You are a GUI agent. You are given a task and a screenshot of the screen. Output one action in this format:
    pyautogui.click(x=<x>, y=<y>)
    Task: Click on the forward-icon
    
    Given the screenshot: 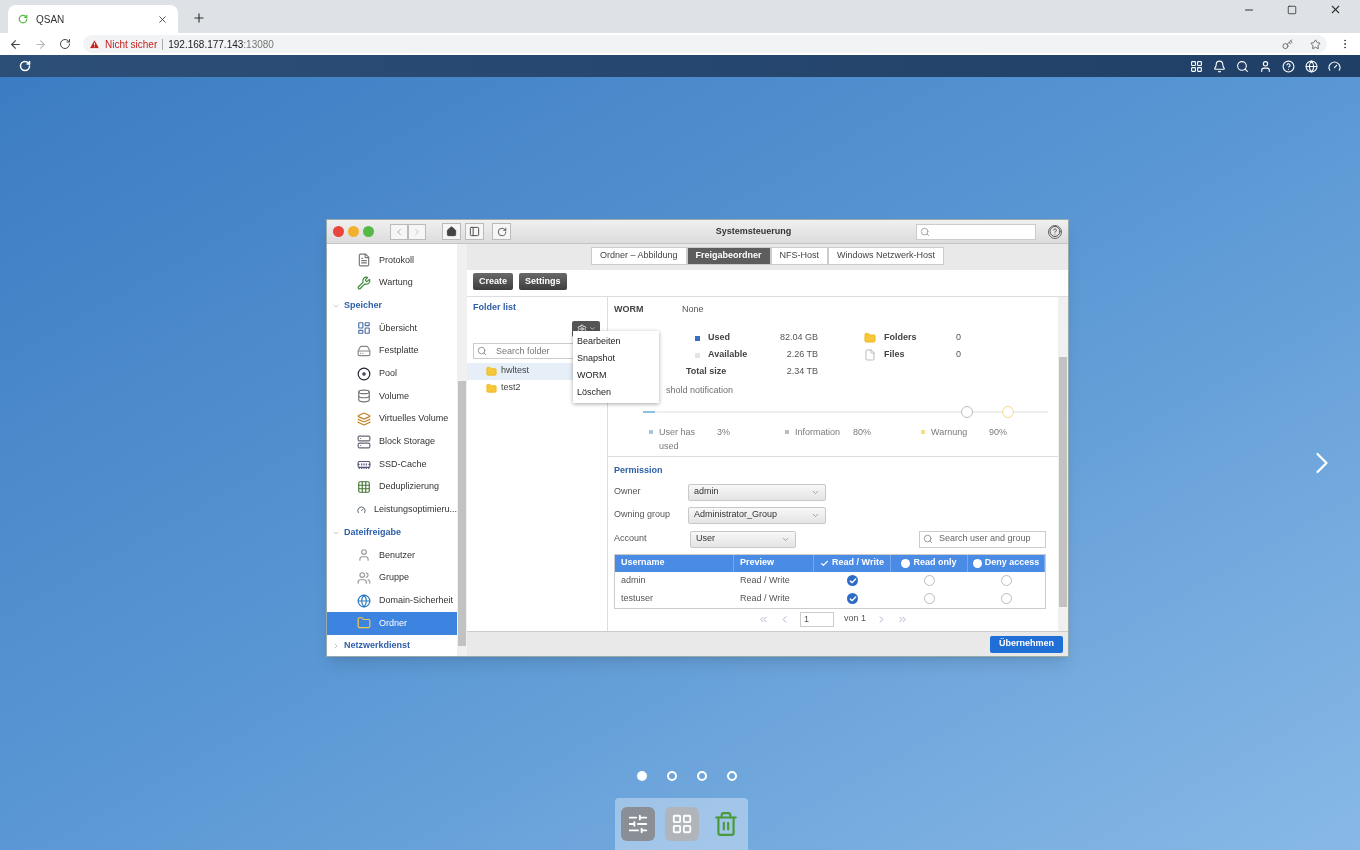 What is the action you would take?
    pyautogui.click(x=40, y=44)
    